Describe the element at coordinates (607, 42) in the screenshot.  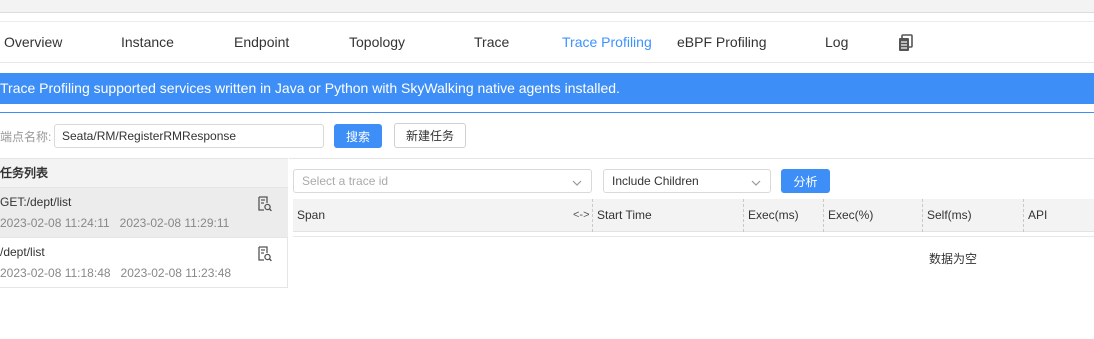
I see `tab-trace-profiling: Trace Profiling` at that location.